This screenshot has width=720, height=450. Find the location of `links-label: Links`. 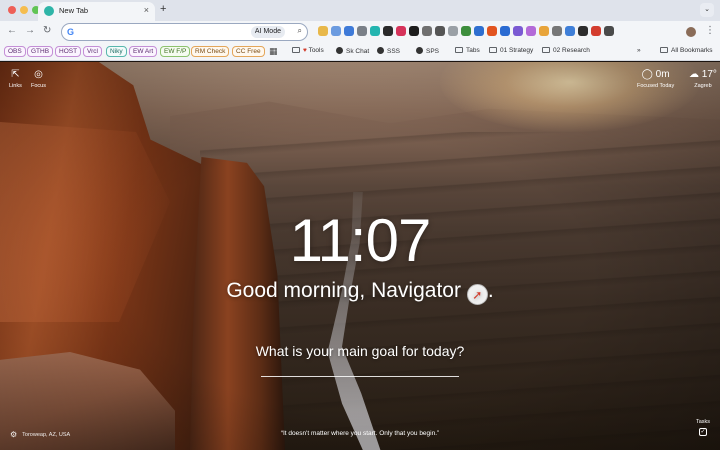

links-label: Links is located at coordinates (15, 86).